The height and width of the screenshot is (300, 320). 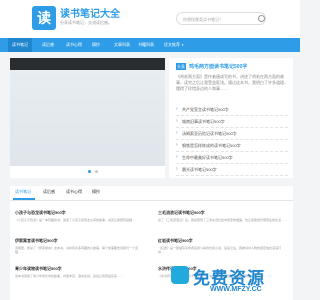 I want to click on list-item: › 城南旧事读书笔记500字, so click(x=232, y=122).